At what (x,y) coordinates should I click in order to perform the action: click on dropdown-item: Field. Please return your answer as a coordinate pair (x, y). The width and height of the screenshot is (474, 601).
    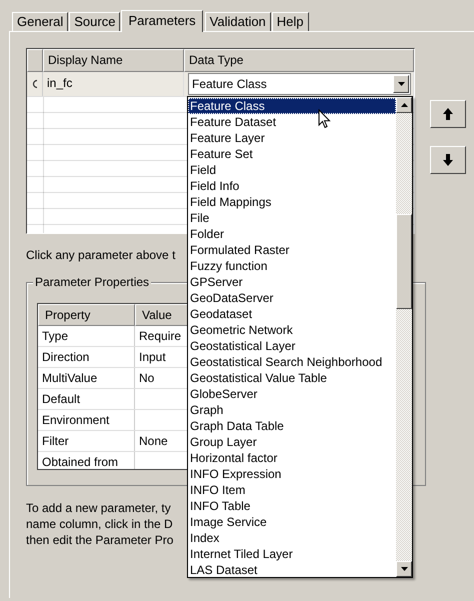
    Looking at the image, I should click on (292, 170).